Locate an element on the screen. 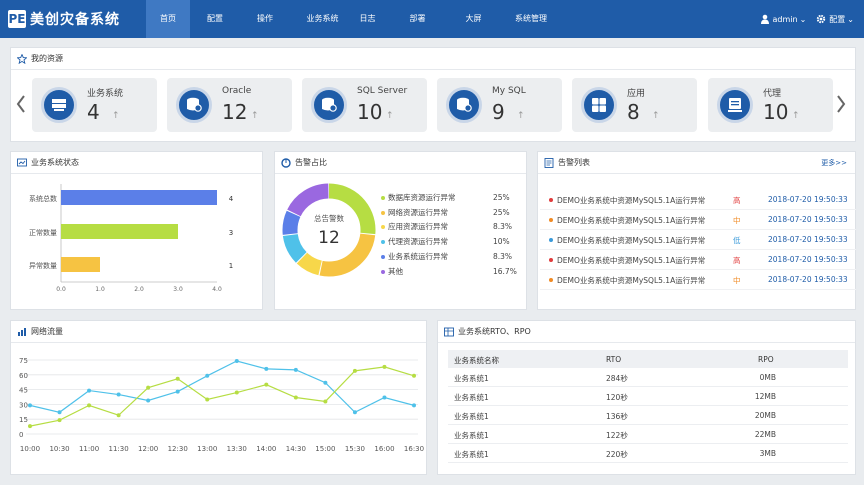 This screenshot has width=864, height=485. more-link: 更多>> is located at coordinates (834, 163).